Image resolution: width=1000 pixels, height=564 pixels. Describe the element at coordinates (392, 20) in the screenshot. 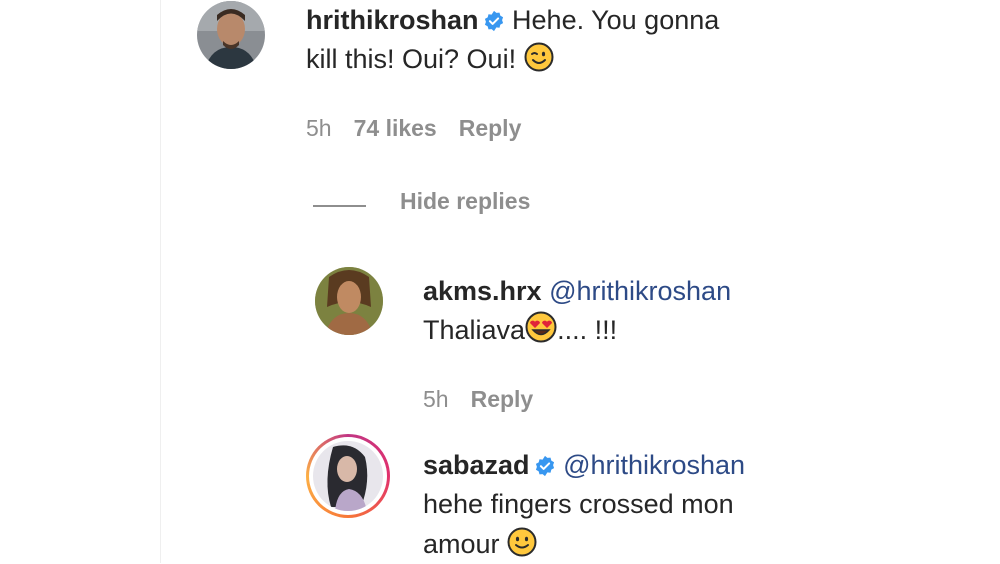

I see `username: hrithikroshan` at that location.